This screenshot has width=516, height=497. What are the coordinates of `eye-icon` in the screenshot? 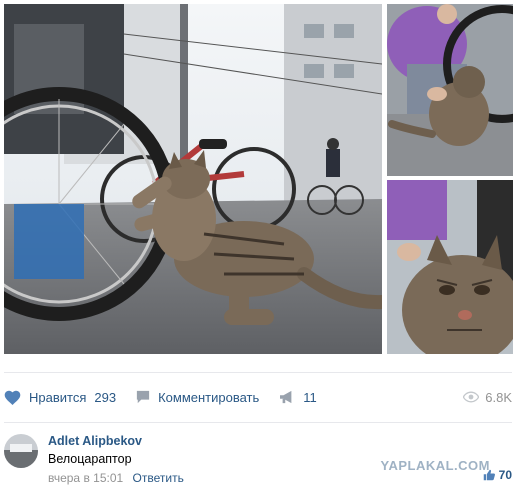 It's located at (471, 397).